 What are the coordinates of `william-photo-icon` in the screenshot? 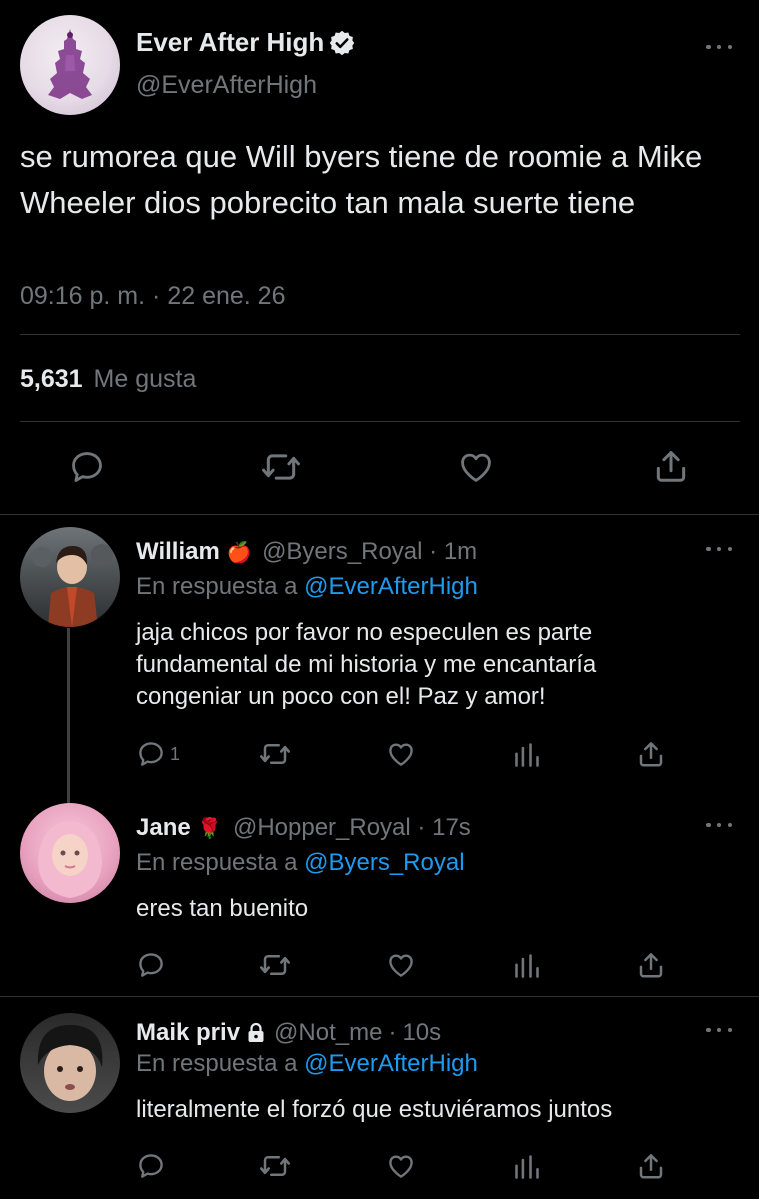 It's located at (72, 585).